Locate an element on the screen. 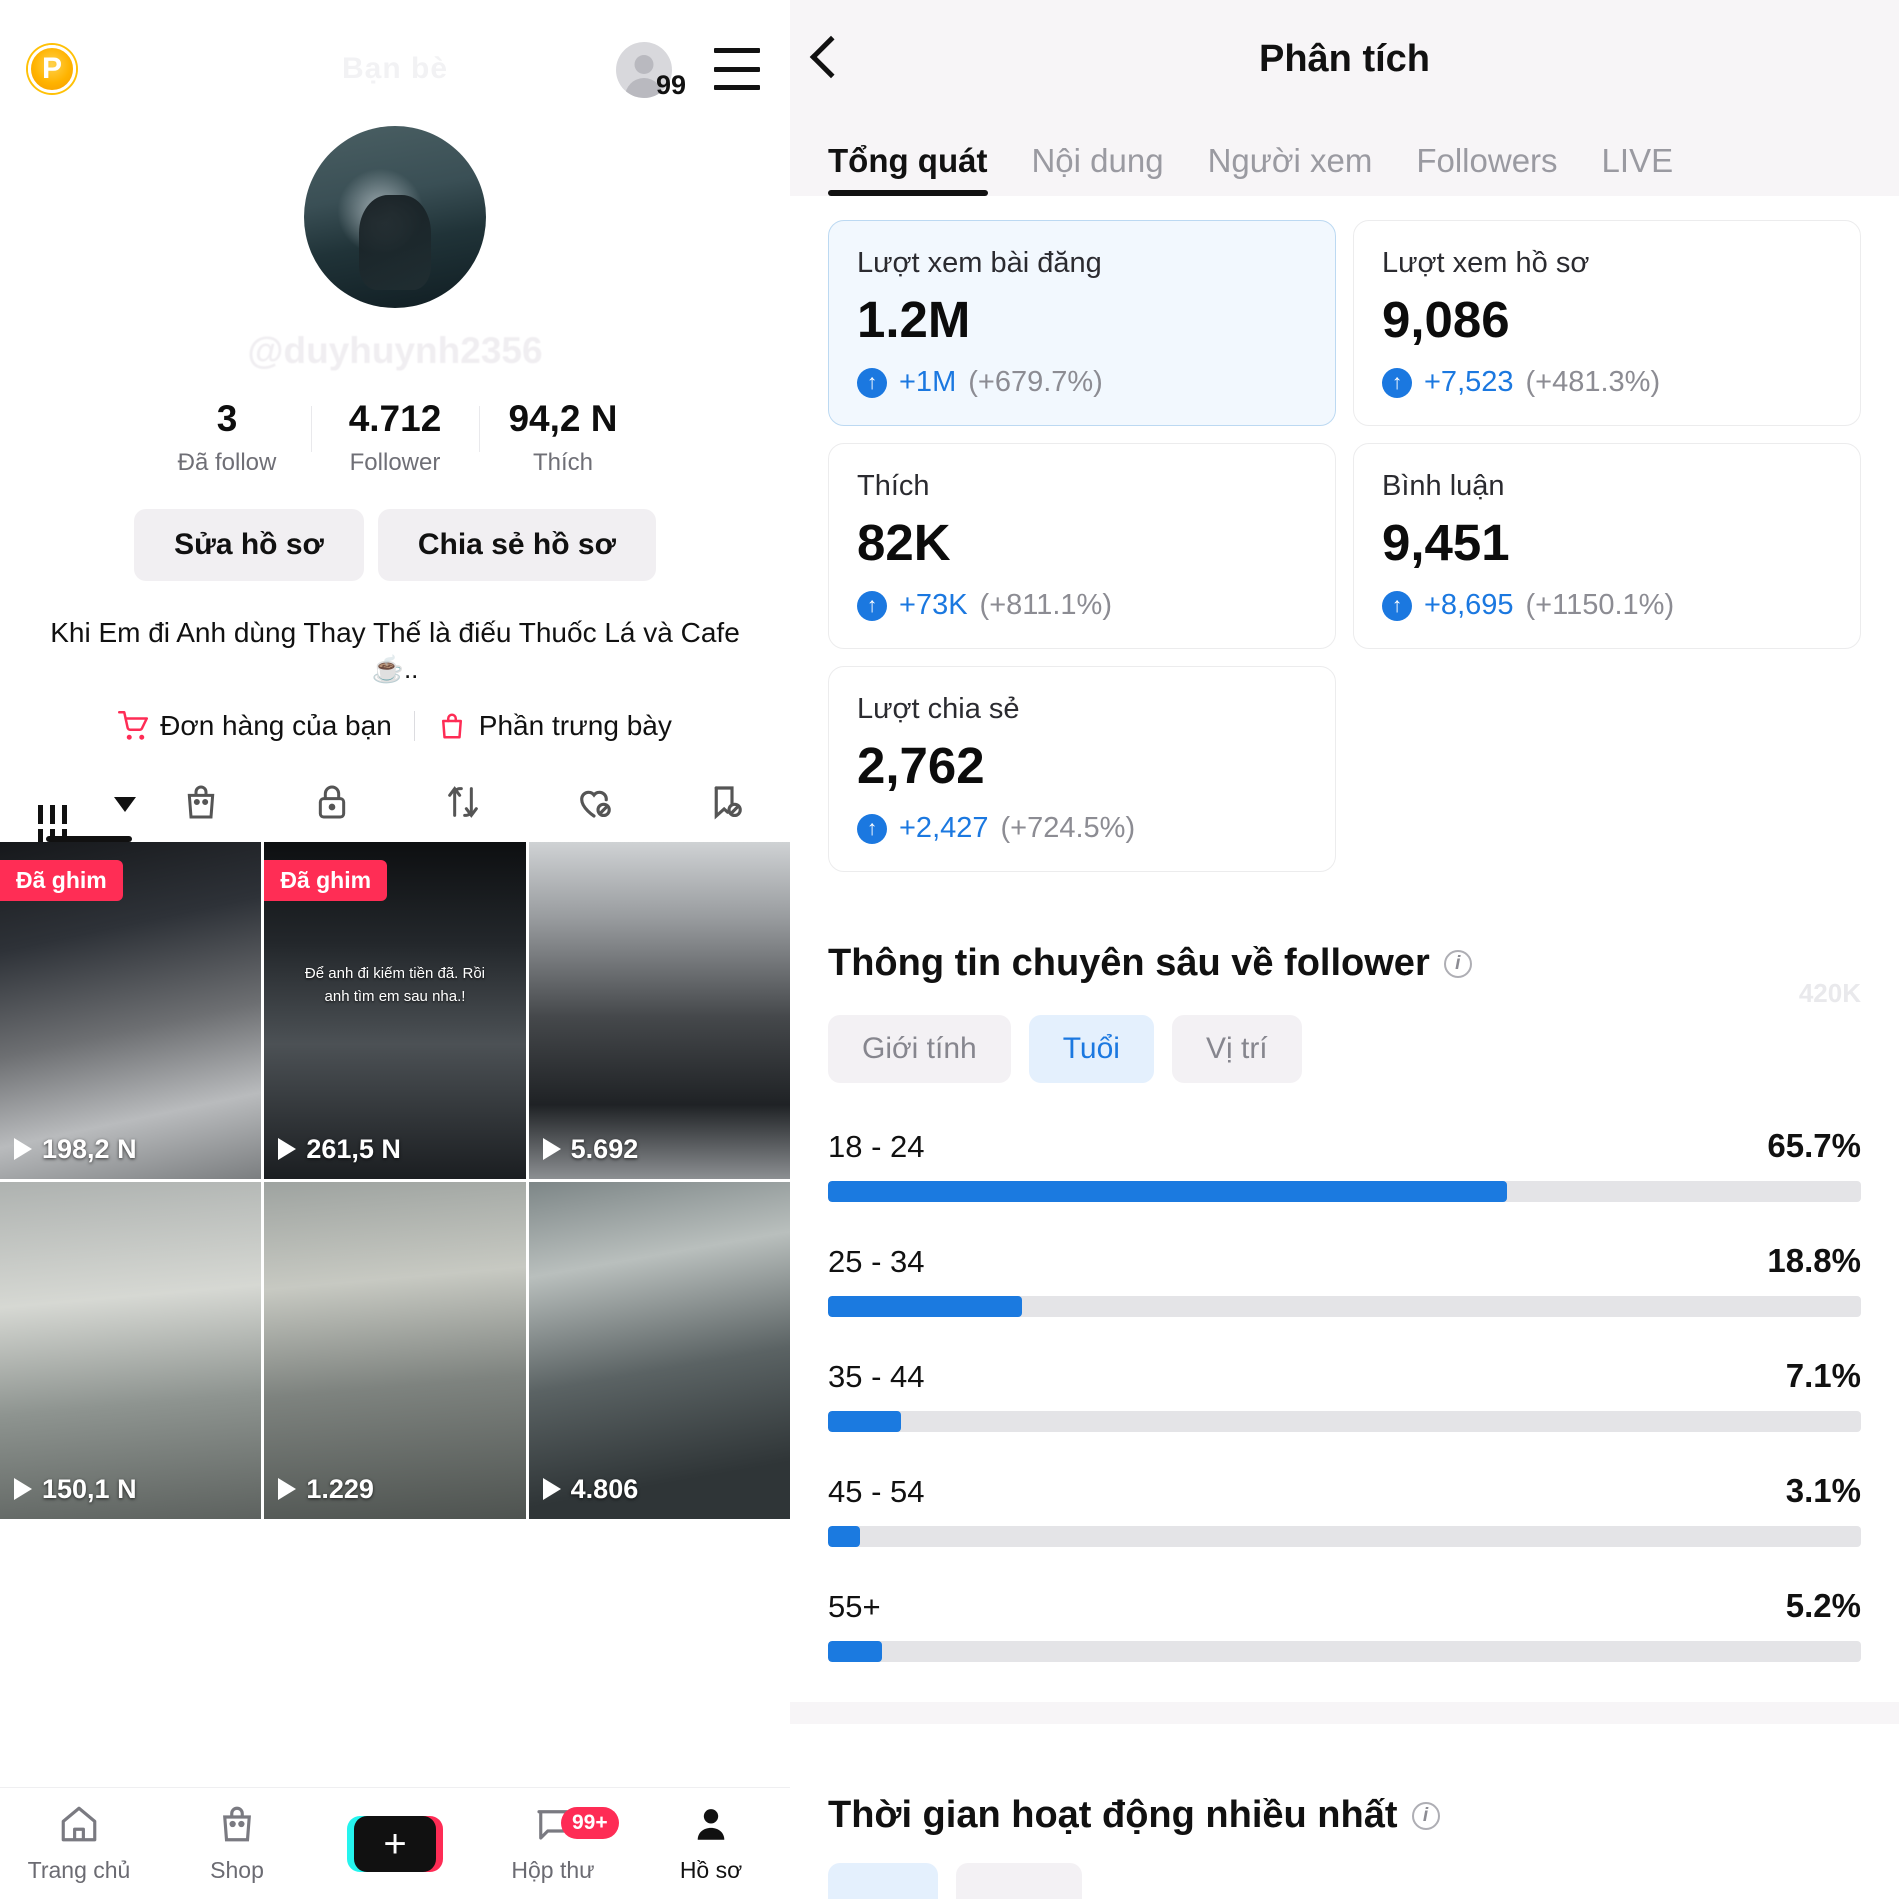 The width and height of the screenshot is (1899, 1899). nav-item-create: + is located at coordinates (395, 1843).